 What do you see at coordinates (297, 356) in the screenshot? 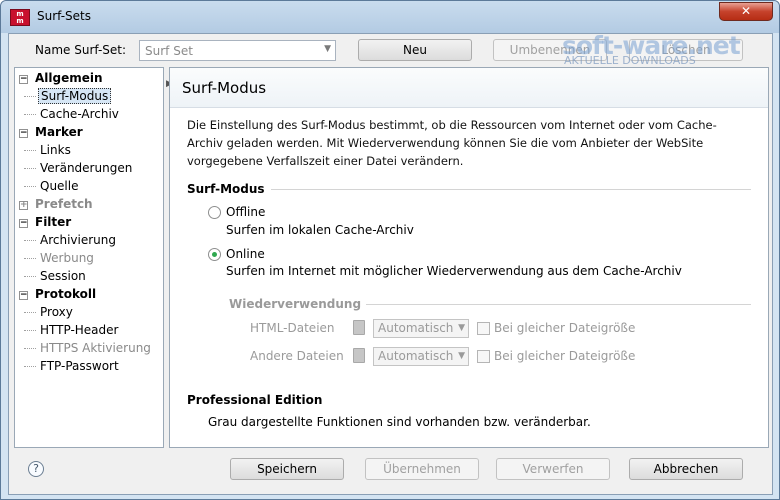
I see `other-files-label: Andere Dateien` at bounding box center [297, 356].